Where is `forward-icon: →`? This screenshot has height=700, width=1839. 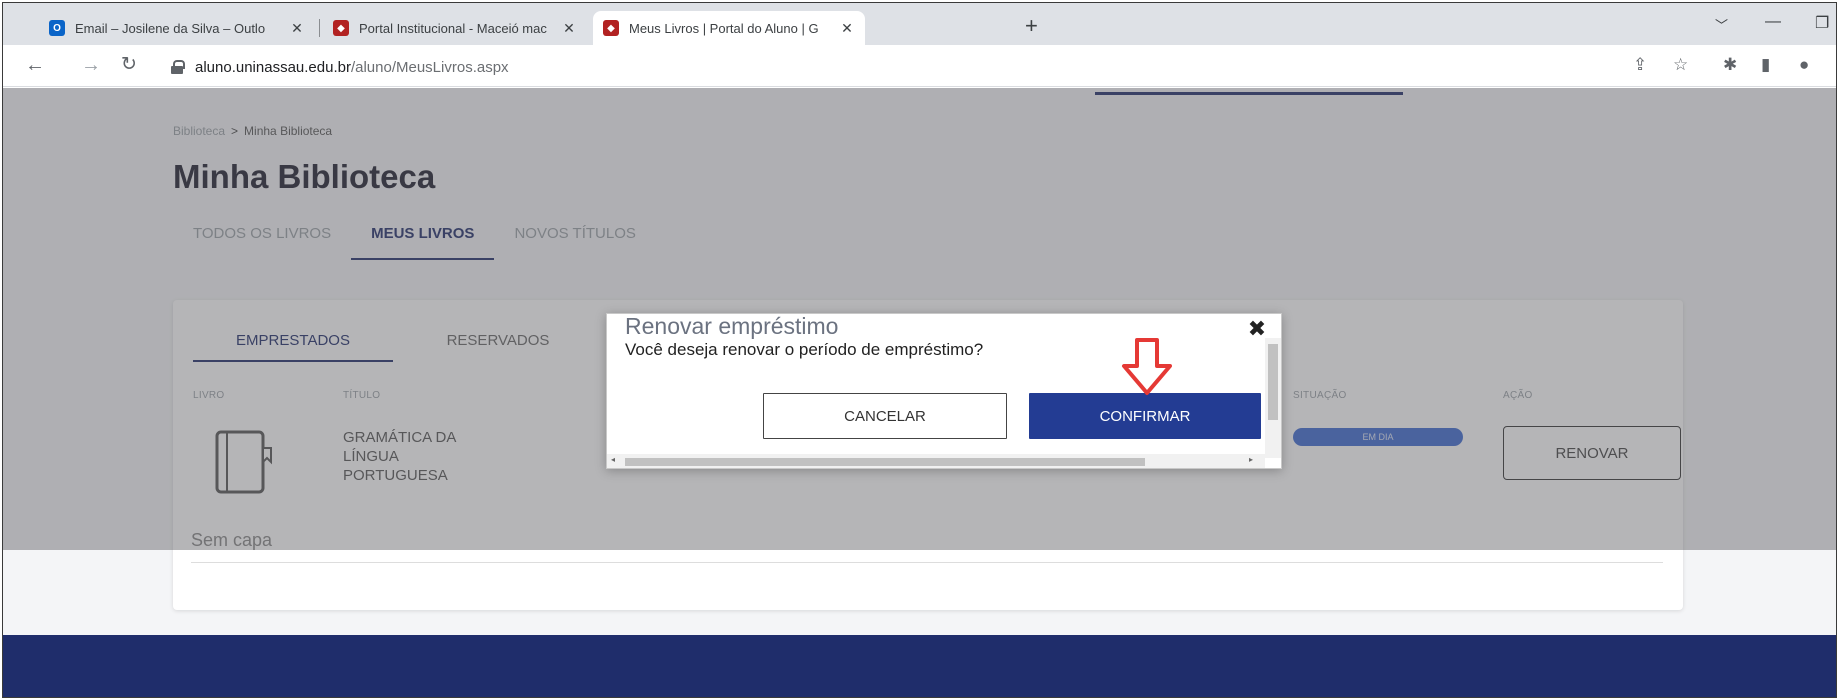
forward-icon: → is located at coordinates (91, 65).